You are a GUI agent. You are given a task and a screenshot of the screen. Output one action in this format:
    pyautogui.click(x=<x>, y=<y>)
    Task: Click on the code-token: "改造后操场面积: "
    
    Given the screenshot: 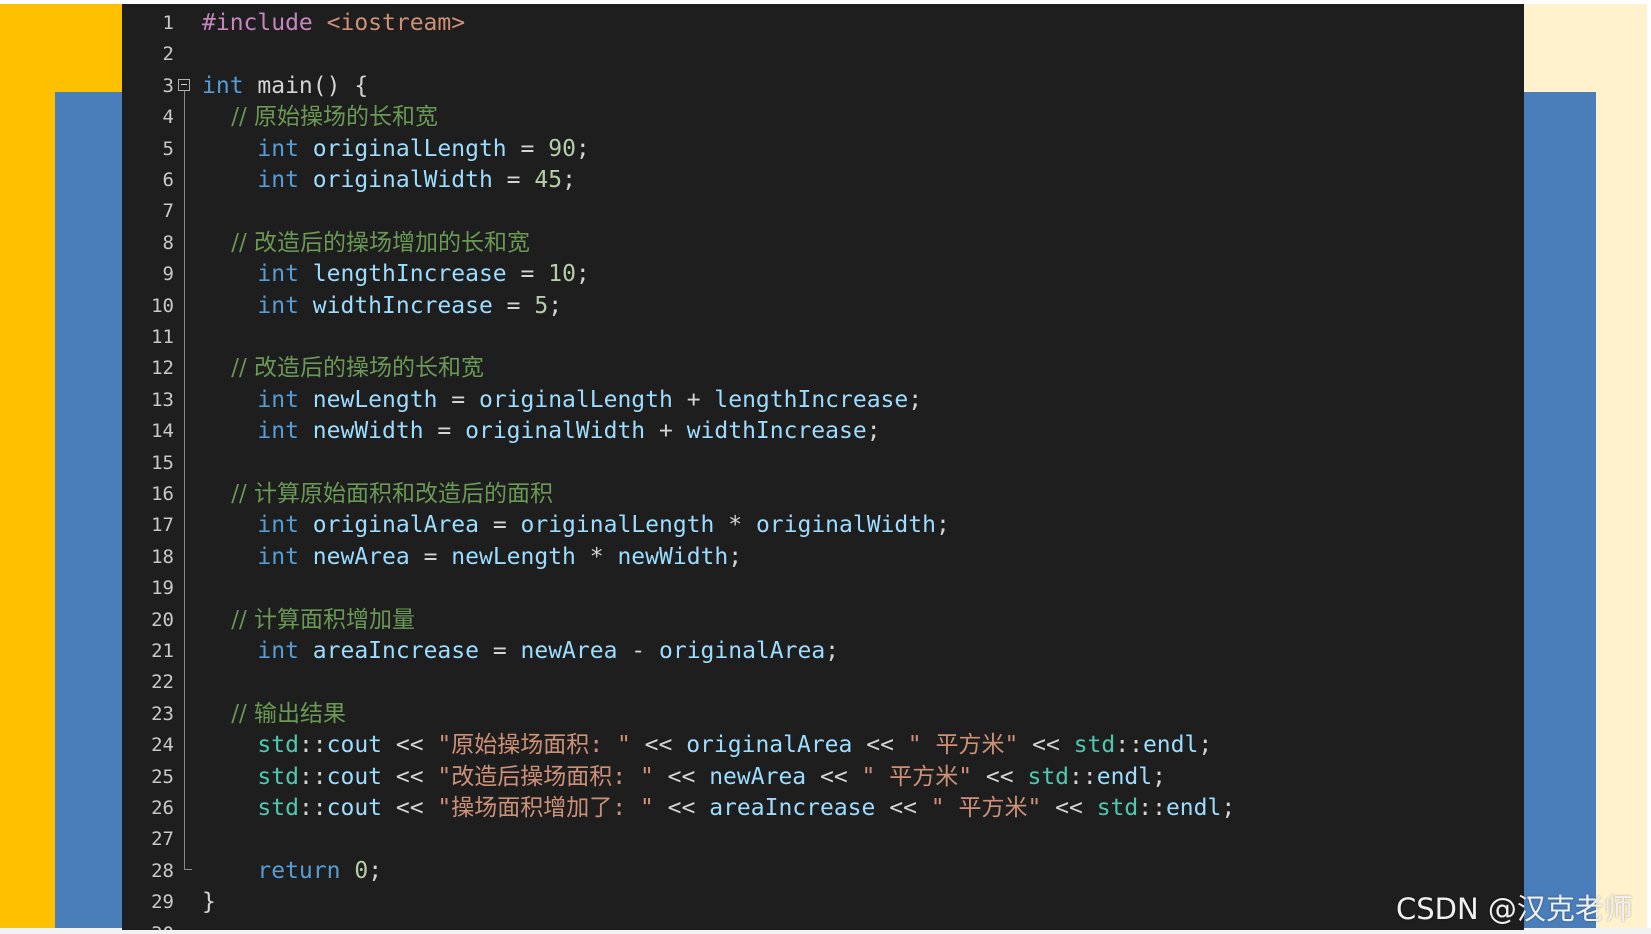 What is the action you would take?
    pyautogui.click(x=545, y=776)
    